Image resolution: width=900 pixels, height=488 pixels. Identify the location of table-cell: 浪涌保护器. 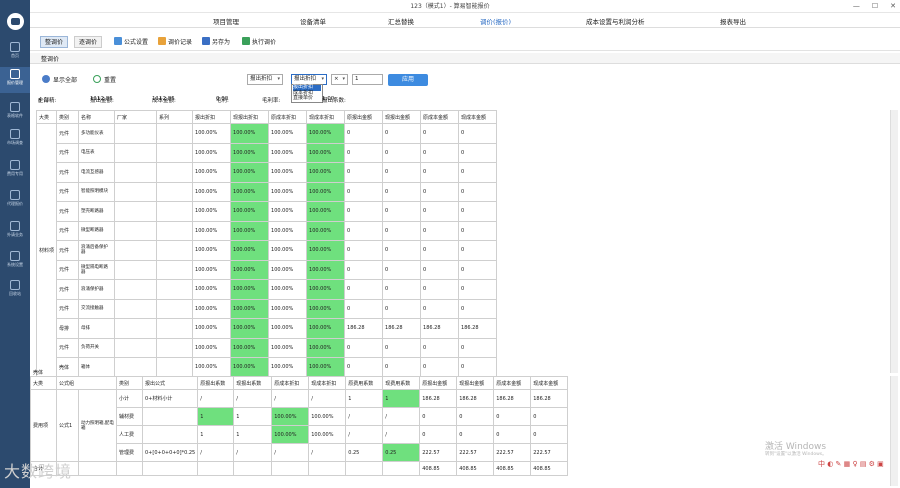
(97, 289).